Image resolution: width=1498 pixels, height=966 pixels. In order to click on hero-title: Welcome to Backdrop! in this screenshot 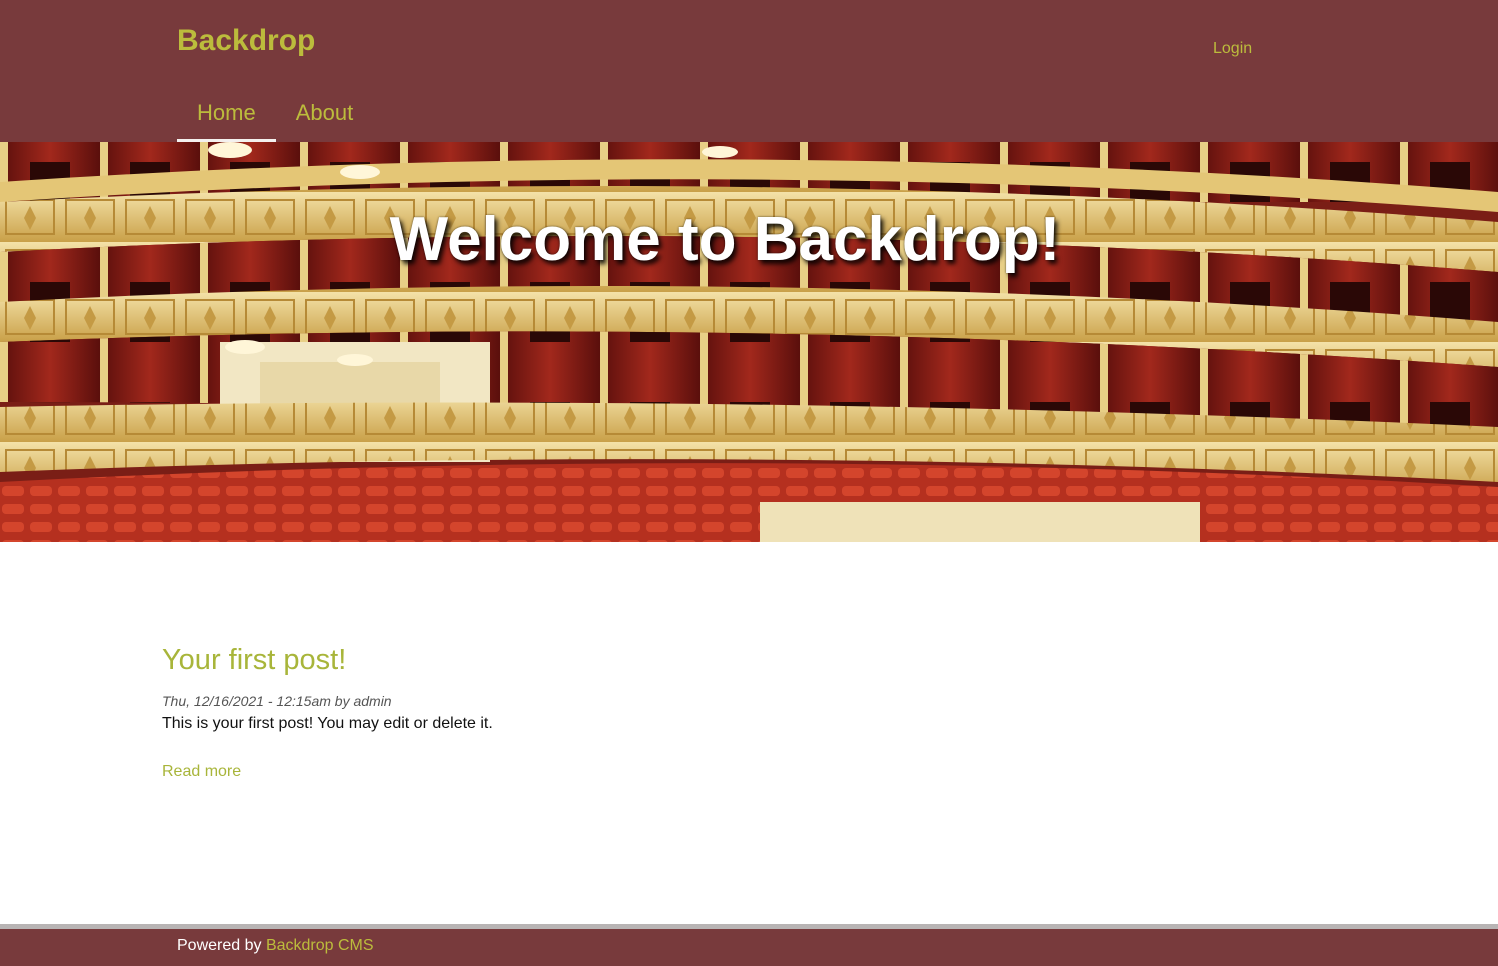, I will do `click(725, 239)`.